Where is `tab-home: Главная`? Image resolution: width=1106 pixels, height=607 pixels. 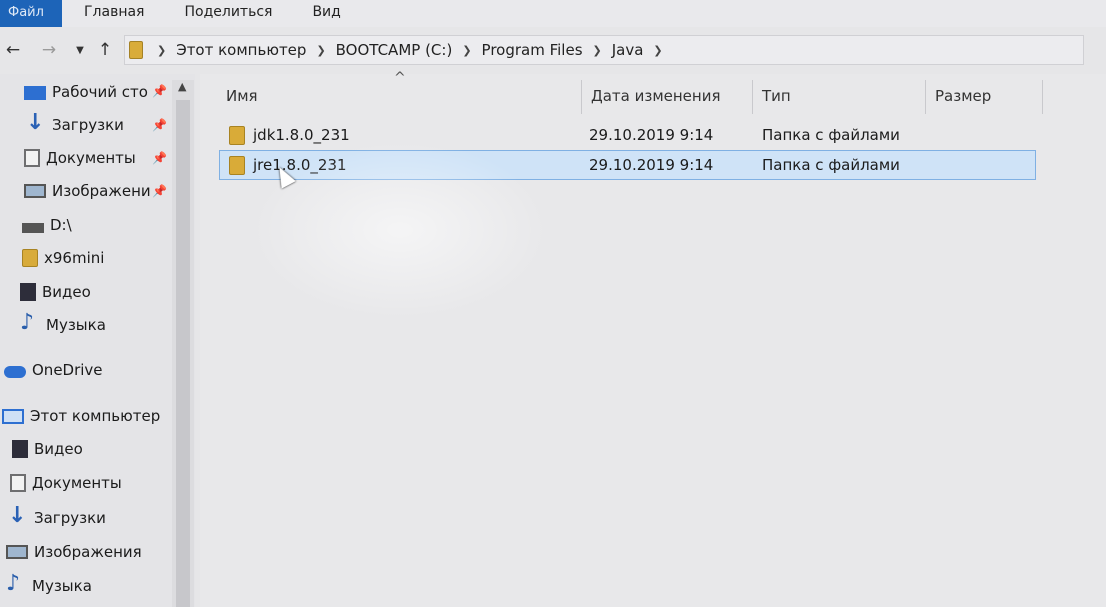
tab-home: Главная is located at coordinates (113, 13).